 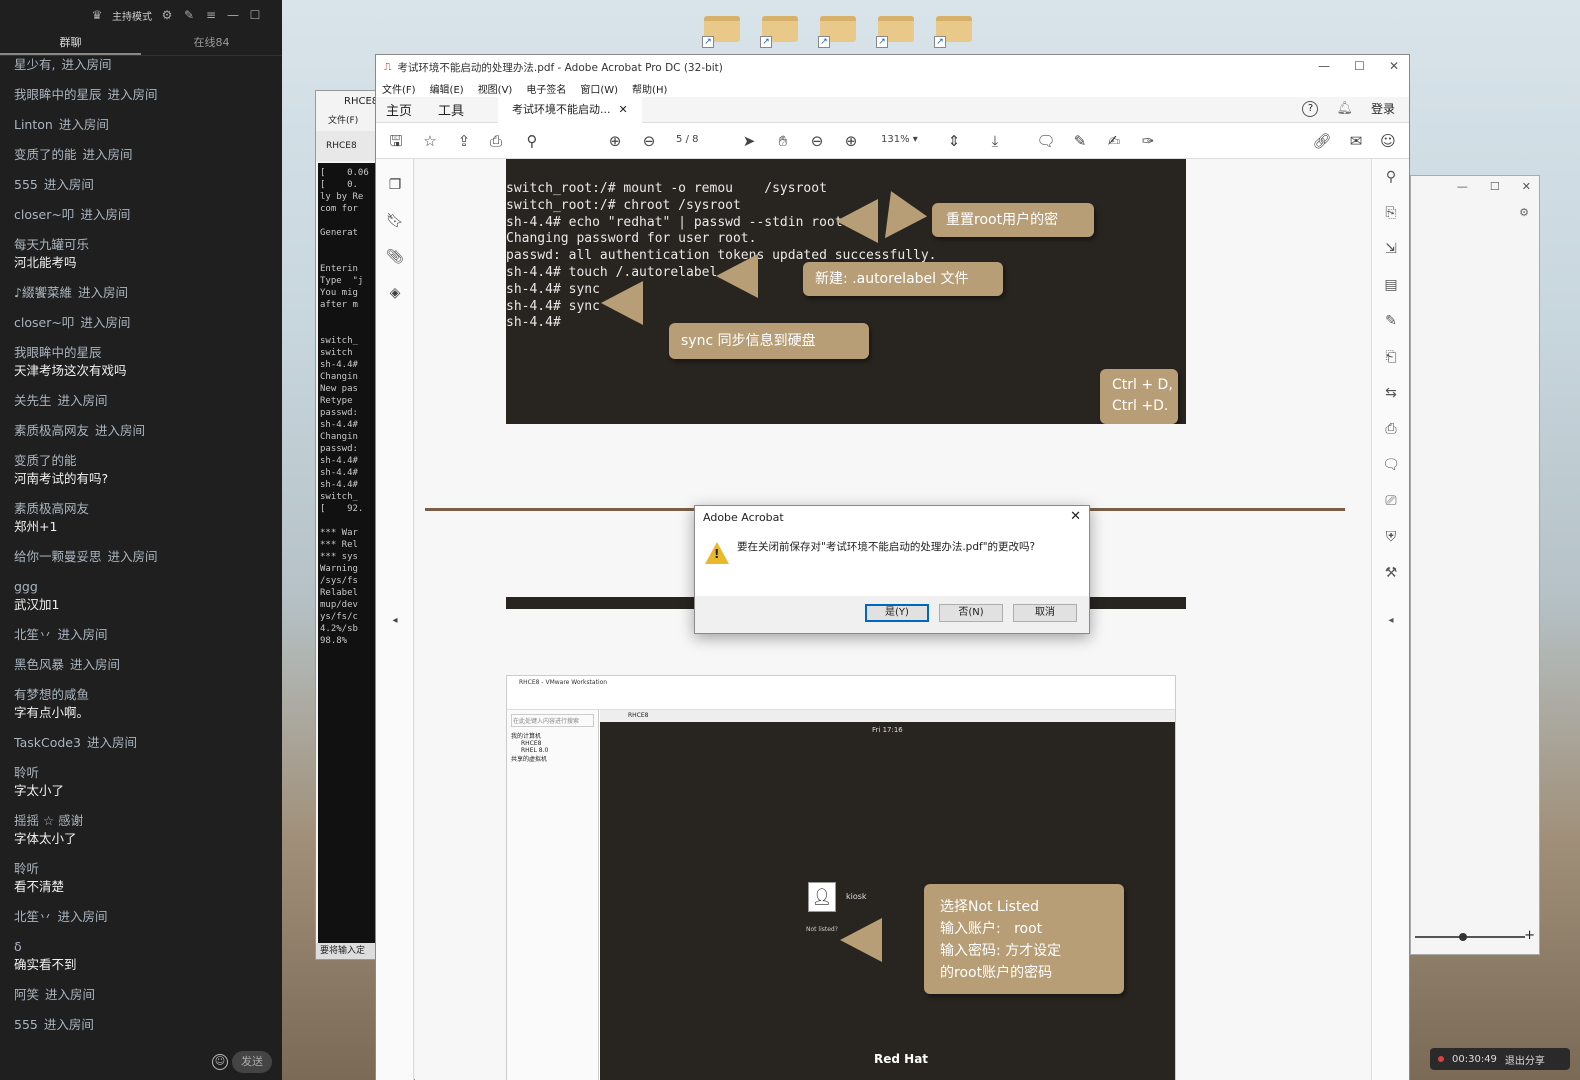 What do you see at coordinates (1391, 178) in the screenshot?
I see `zoom-search-icon: ⚲` at bounding box center [1391, 178].